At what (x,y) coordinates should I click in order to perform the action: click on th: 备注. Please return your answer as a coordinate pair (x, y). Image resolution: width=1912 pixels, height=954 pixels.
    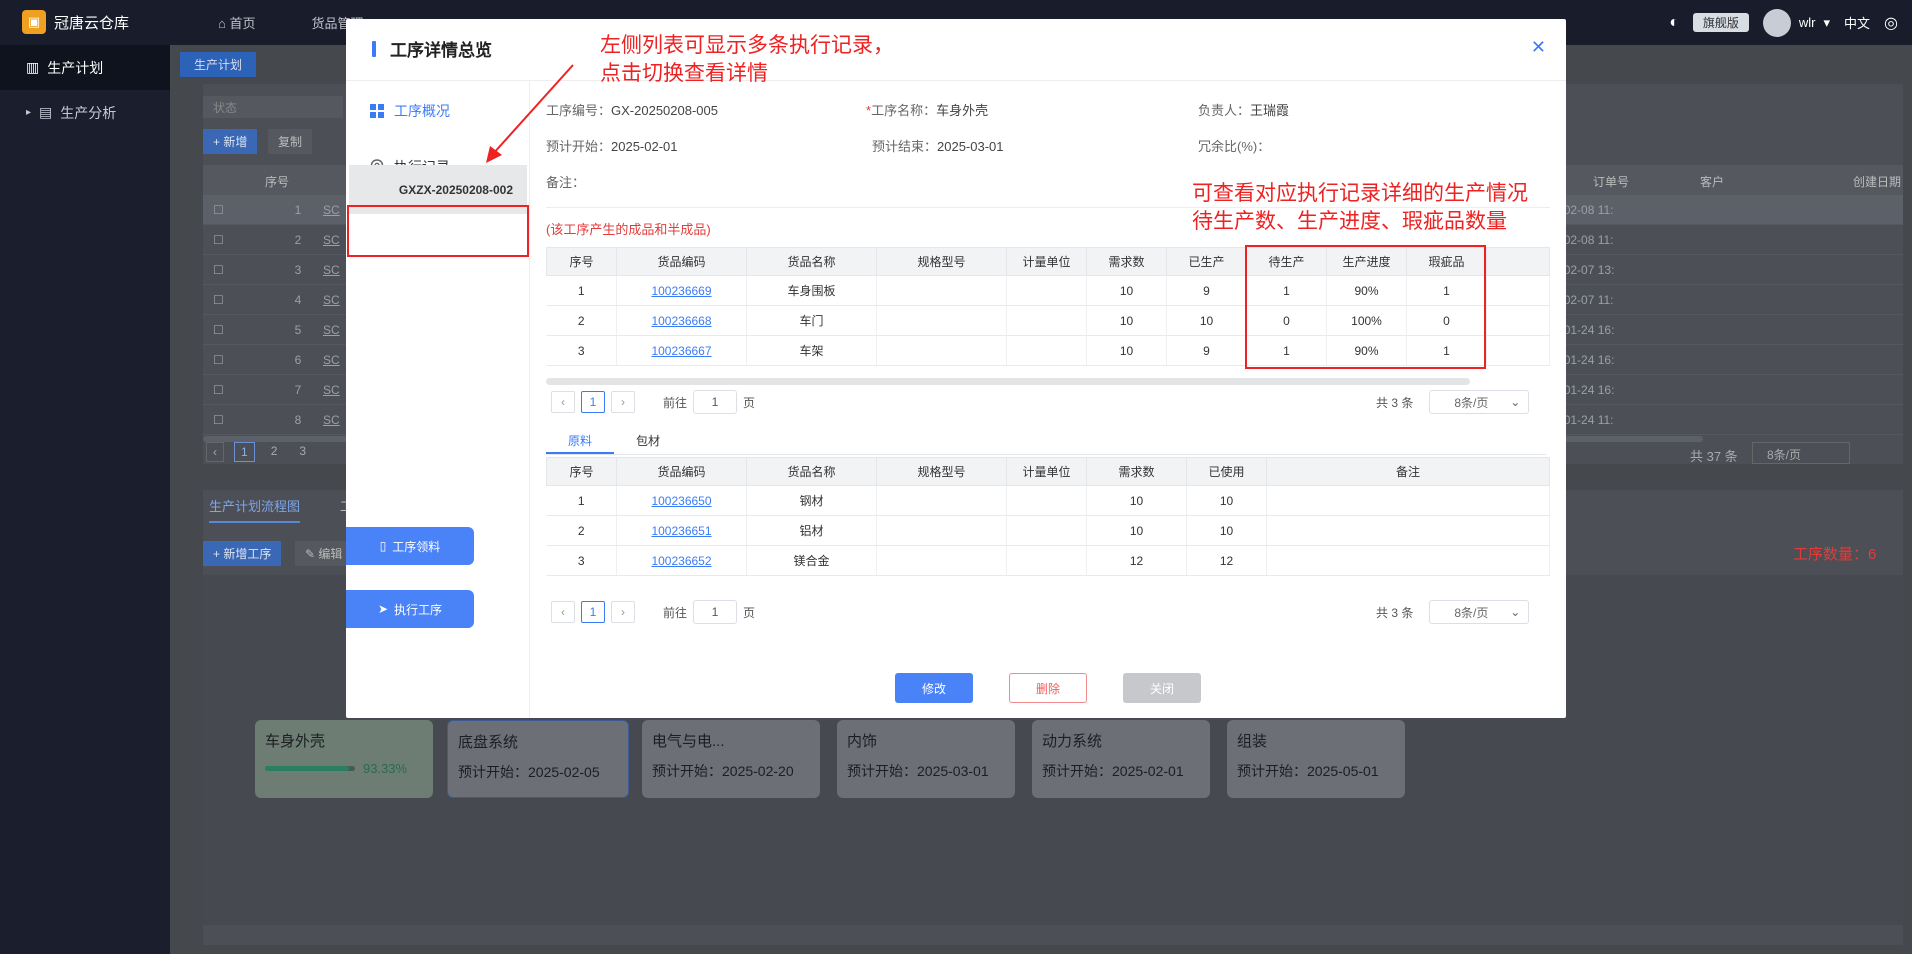
    Looking at the image, I should click on (1408, 471).